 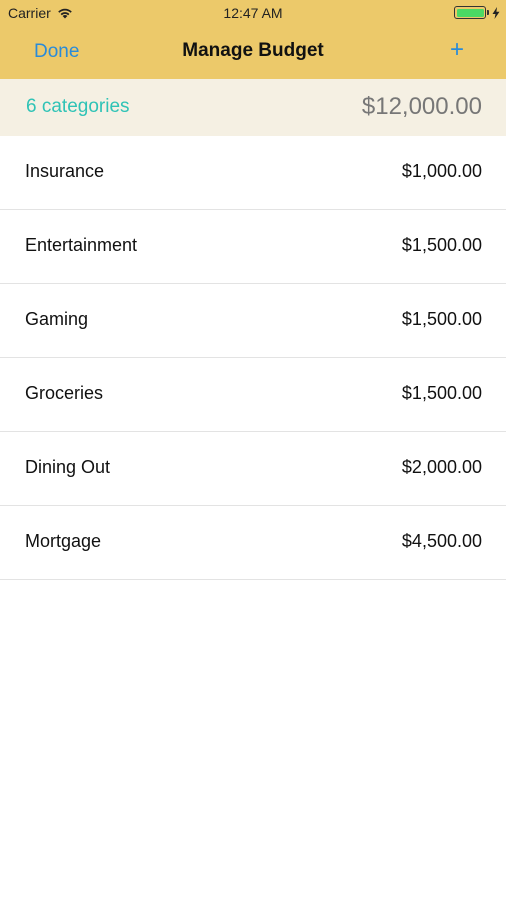 I want to click on category-name: Groceries, so click(x=64, y=393).